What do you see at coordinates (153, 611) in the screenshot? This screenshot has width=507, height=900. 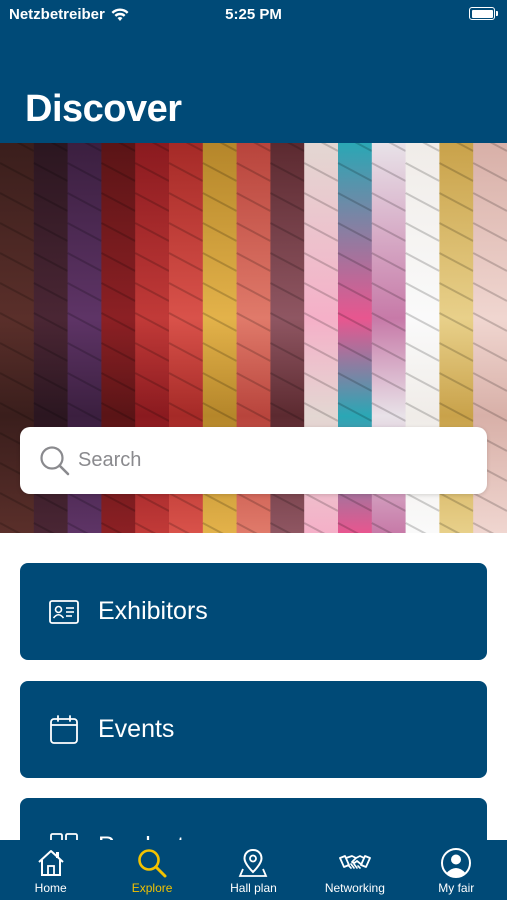 I see `exhibitors-label: Exhibitors` at bounding box center [153, 611].